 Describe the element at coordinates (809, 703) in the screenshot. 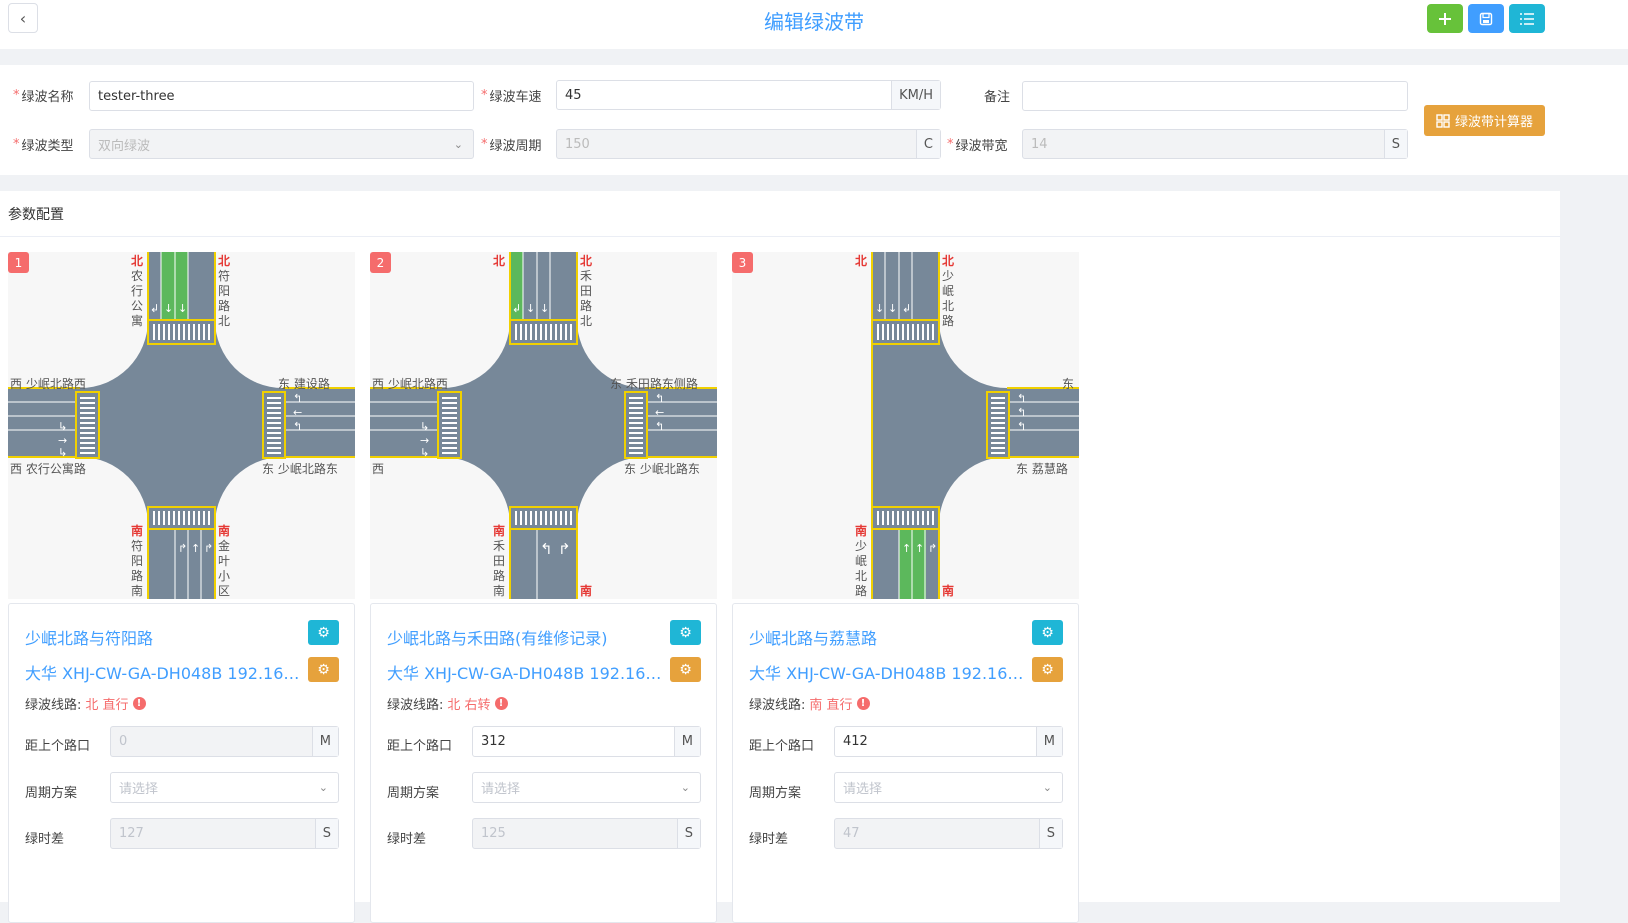

I see `route-row: 绿波线路: 南 直行!` at that location.